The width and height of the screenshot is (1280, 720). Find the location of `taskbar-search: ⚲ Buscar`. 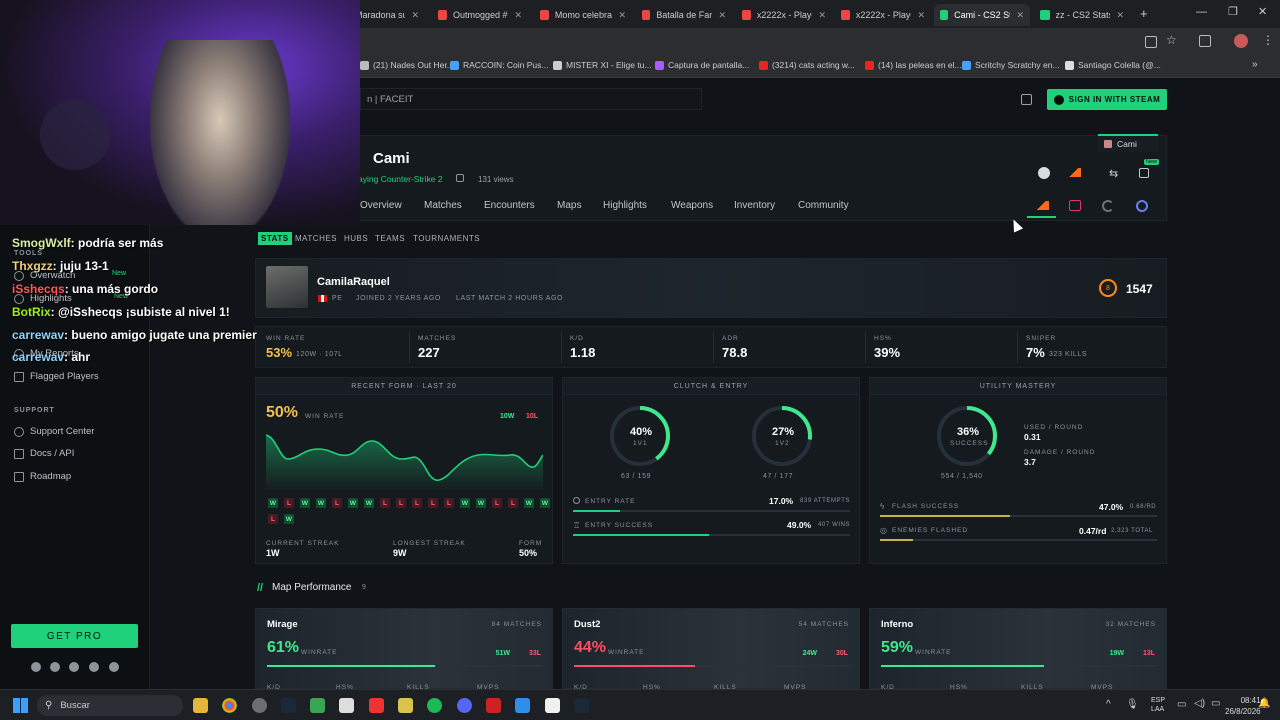

taskbar-search: ⚲ Buscar is located at coordinates (110, 705).